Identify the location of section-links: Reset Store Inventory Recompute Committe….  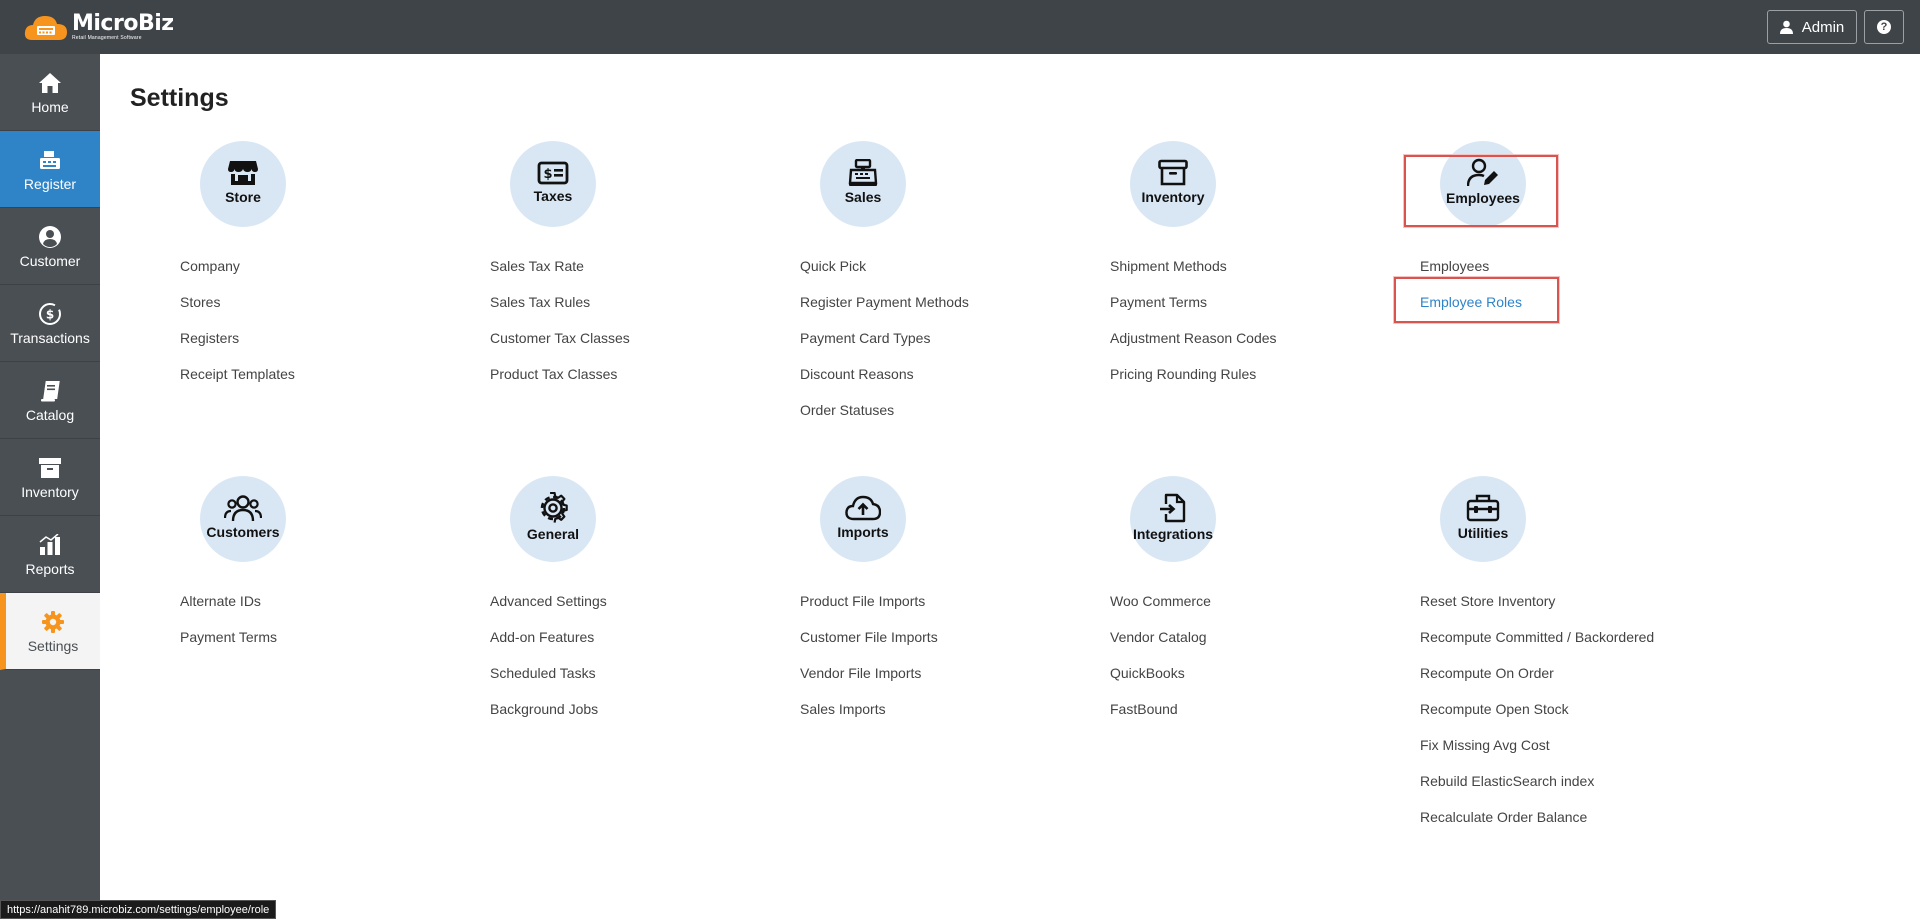
(1537, 718).